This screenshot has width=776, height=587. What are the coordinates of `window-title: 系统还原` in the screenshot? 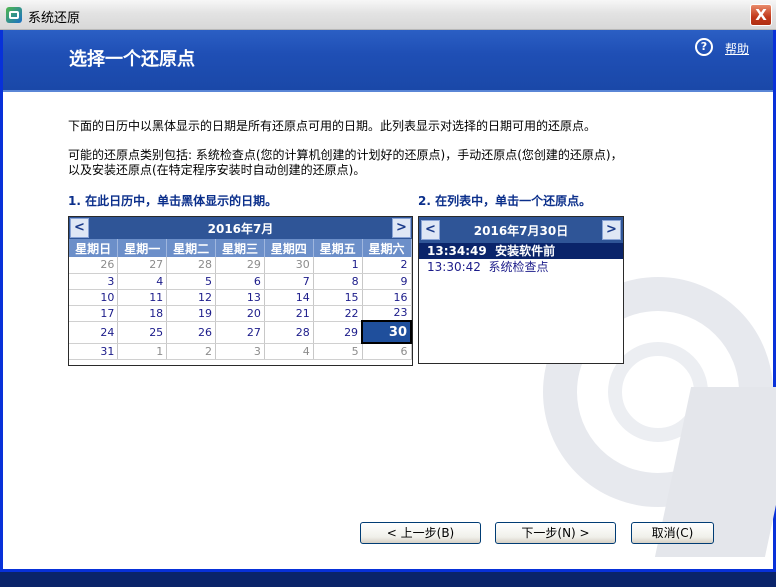 It's located at (54, 18).